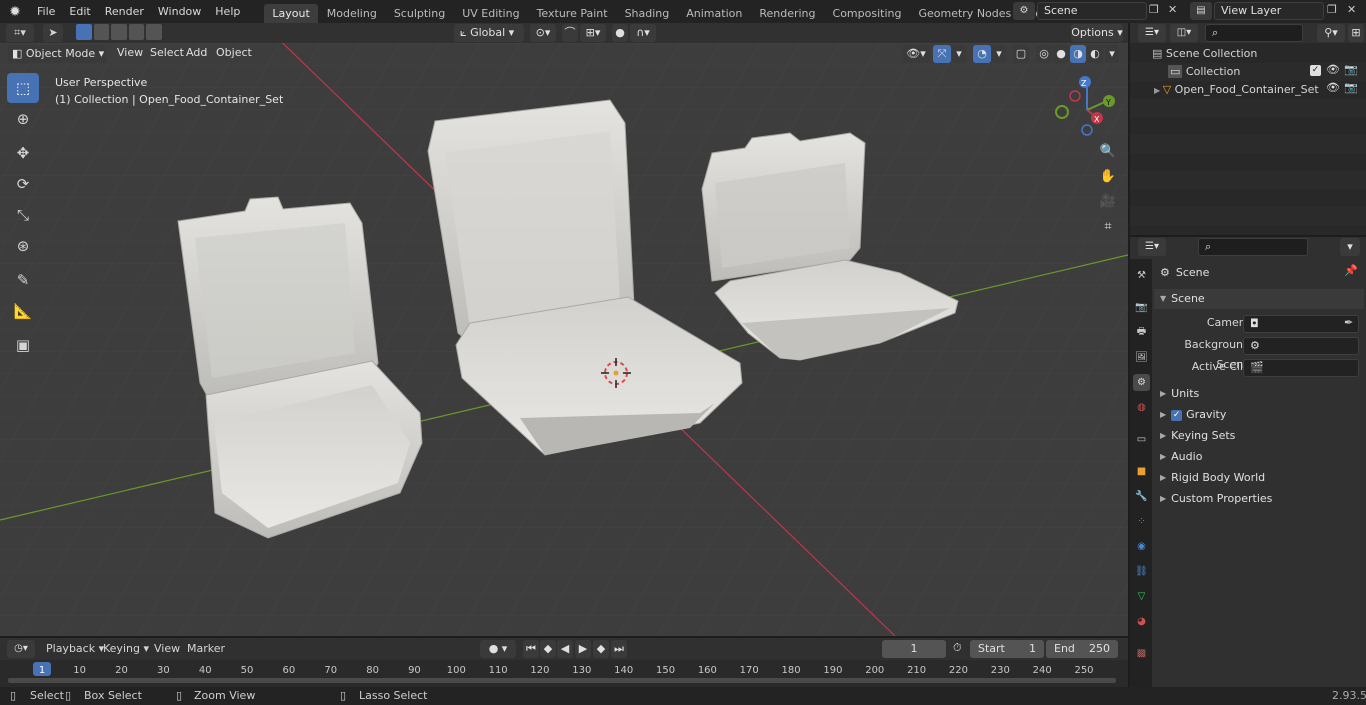 The height and width of the screenshot is (705, 1366). I want to click on select-box-icon: ⬚, so click(23, 88).